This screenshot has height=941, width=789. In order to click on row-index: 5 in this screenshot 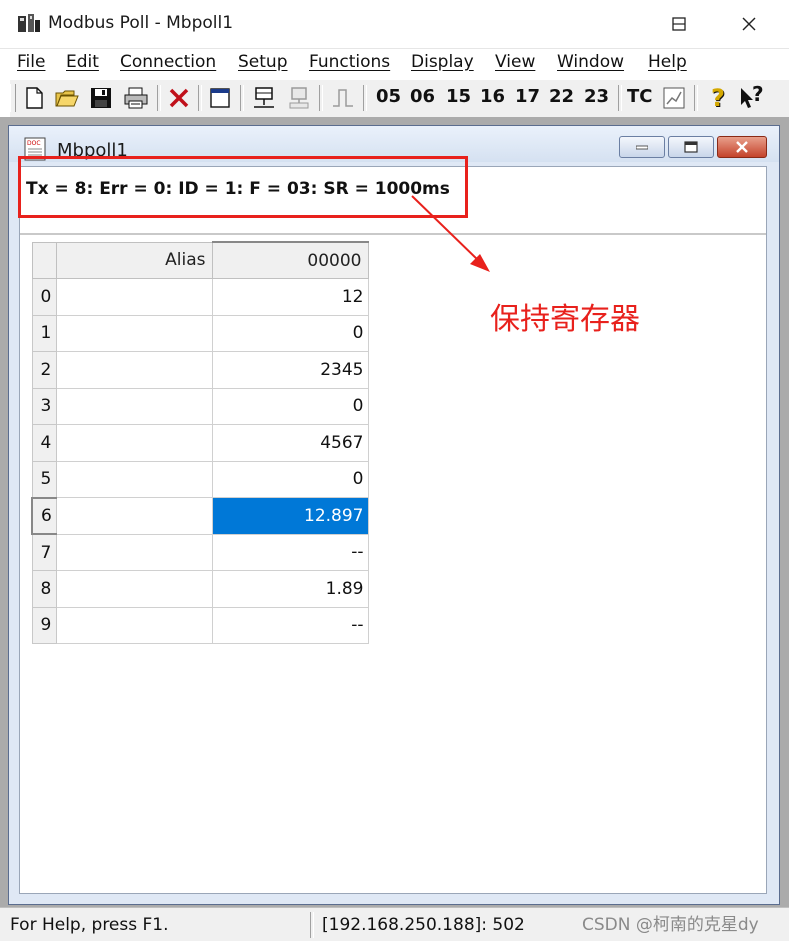, I will do `click(44, 479)`.